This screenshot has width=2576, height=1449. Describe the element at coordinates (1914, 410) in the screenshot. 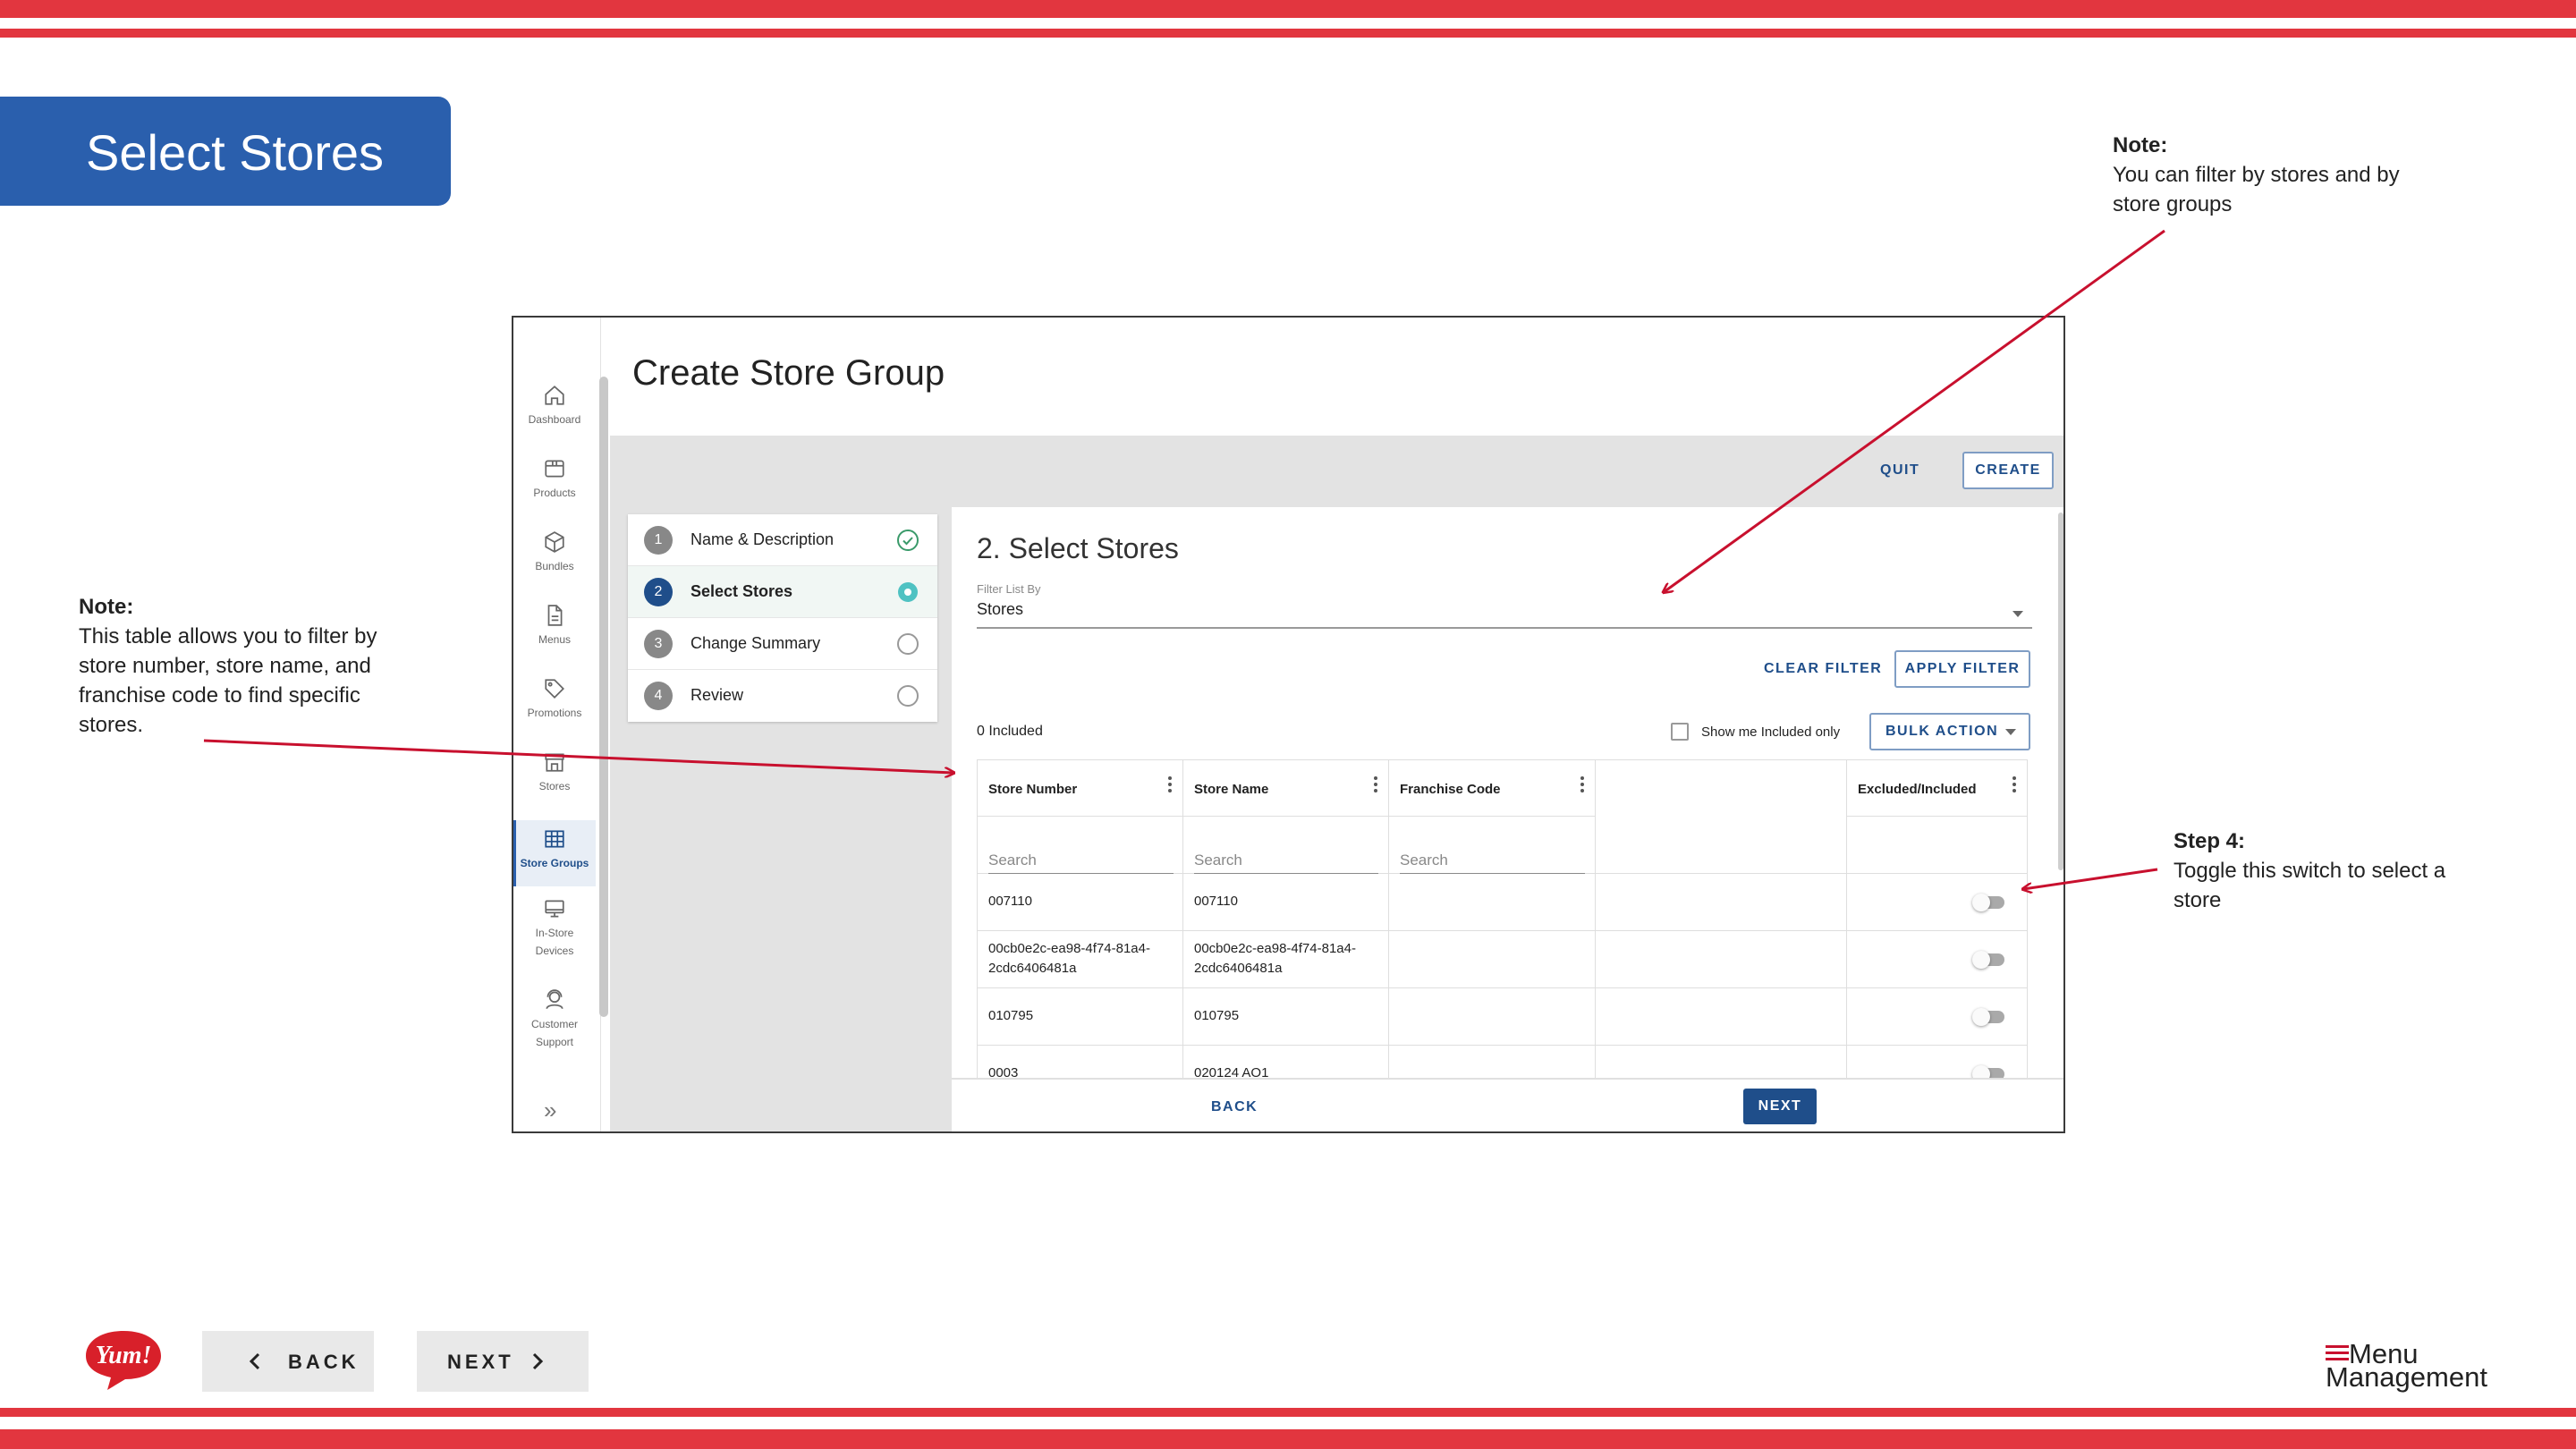

I see `arrow-to-filter` at that location.